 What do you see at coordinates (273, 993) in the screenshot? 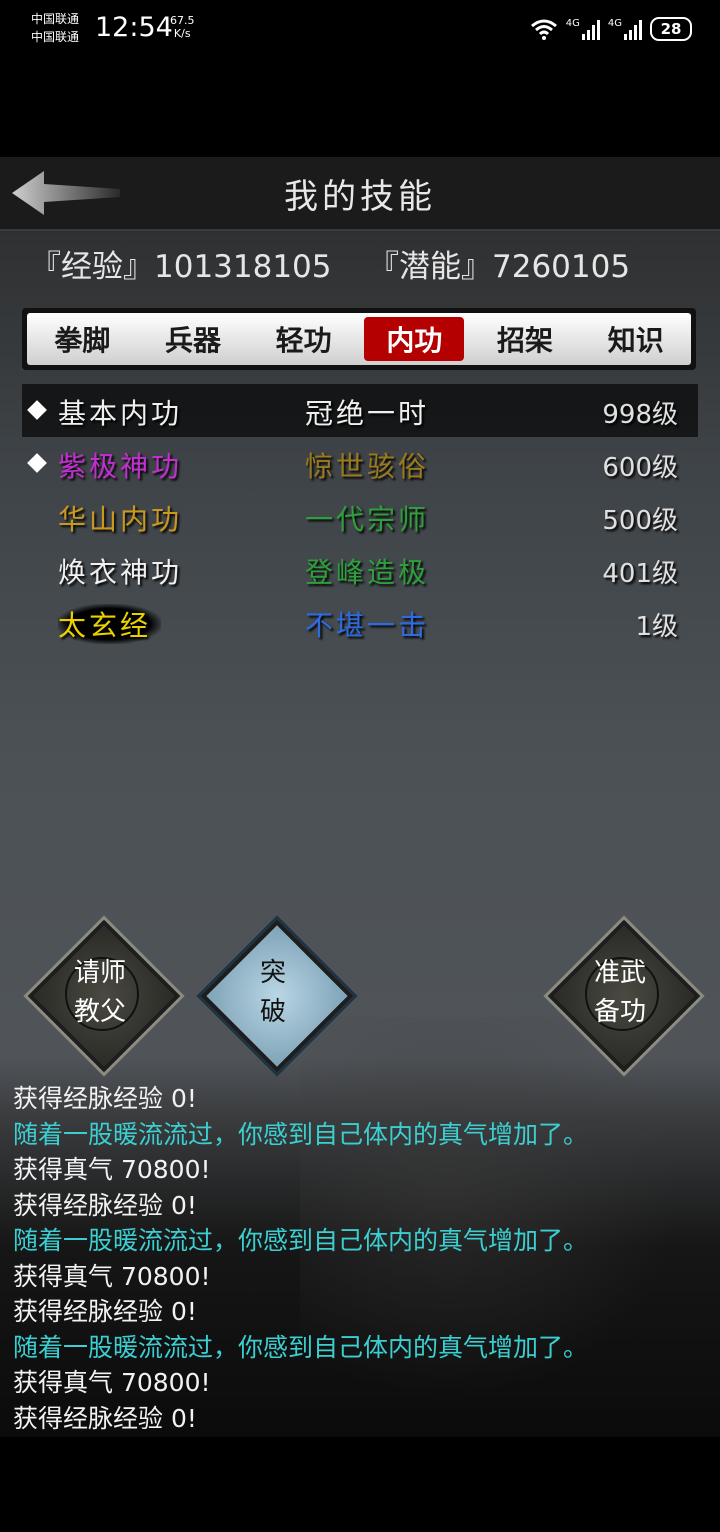
I see `button-label: 突 破` at bounding box center [273, 993].